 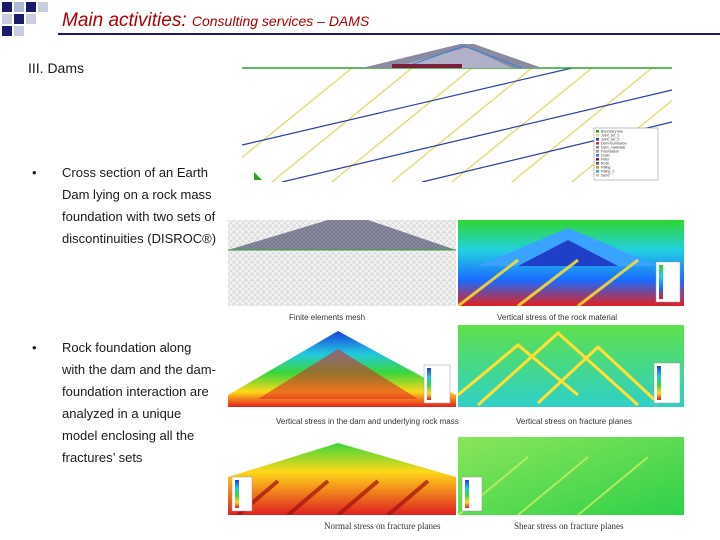 I want to click on caption-shear-stress: Shear stress on fracture planes, so click(x=569, y=526).